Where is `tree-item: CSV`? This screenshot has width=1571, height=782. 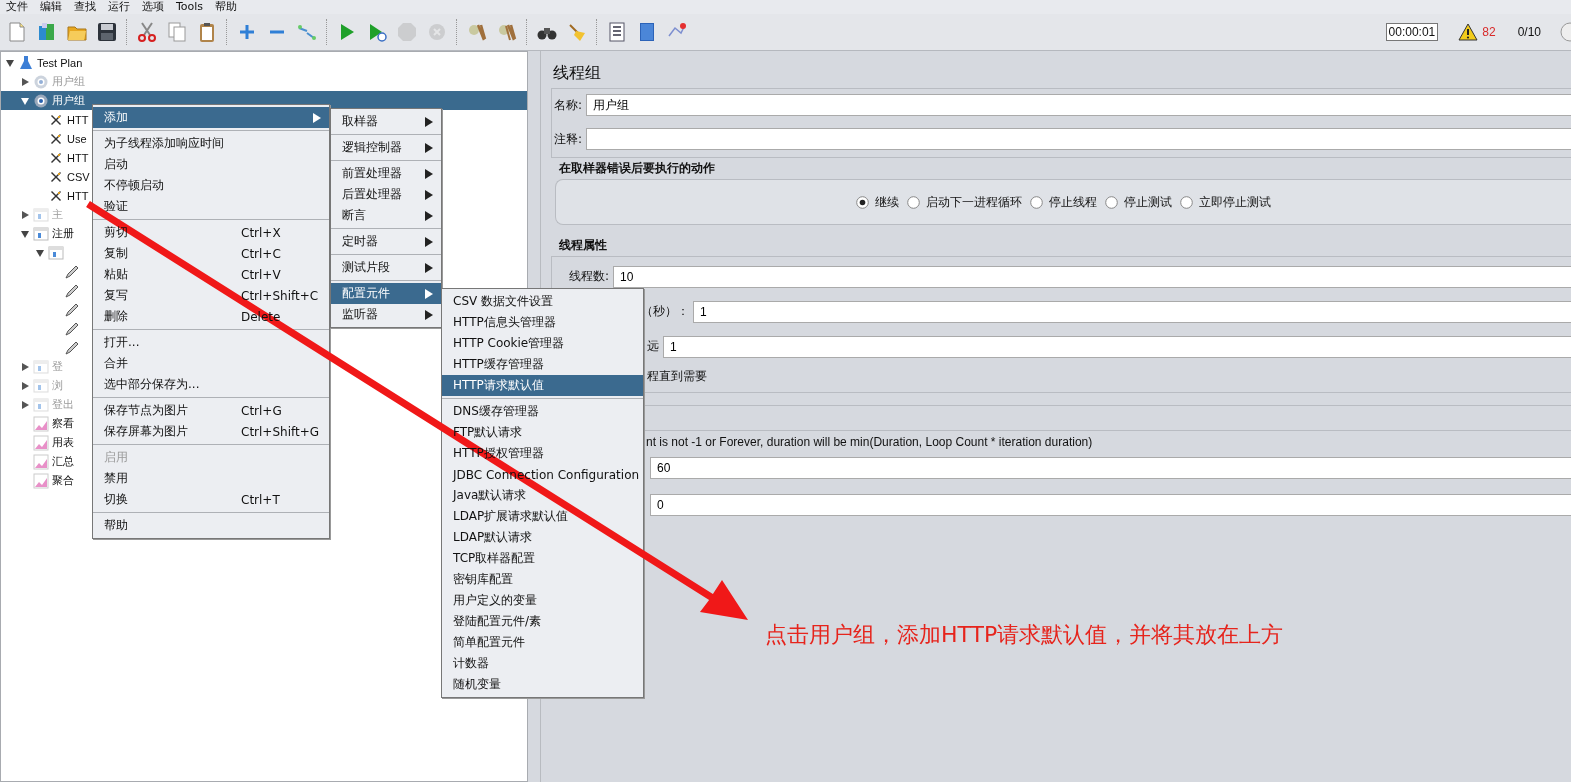
tree-item: CSV is located at coordinates (62, 176).